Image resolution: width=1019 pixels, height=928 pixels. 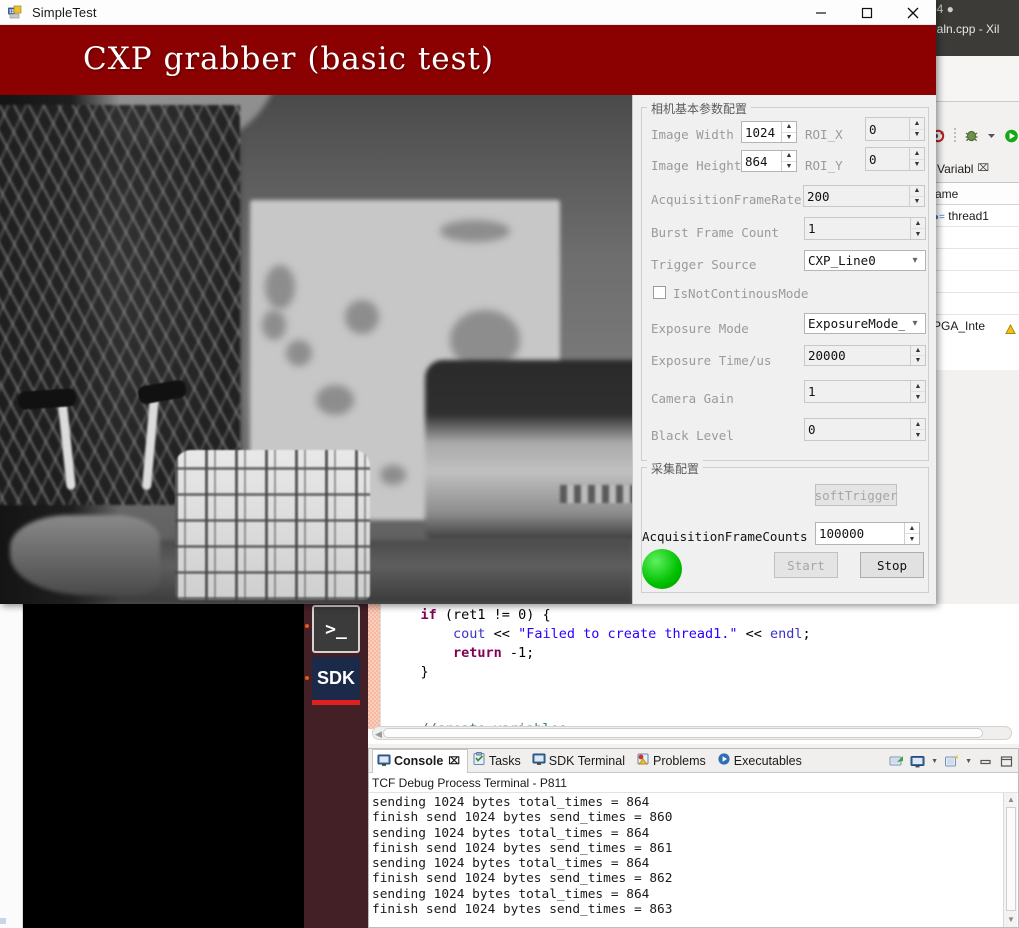 I want to click on editor-annotation-ruler, so click(x=374, y=666).